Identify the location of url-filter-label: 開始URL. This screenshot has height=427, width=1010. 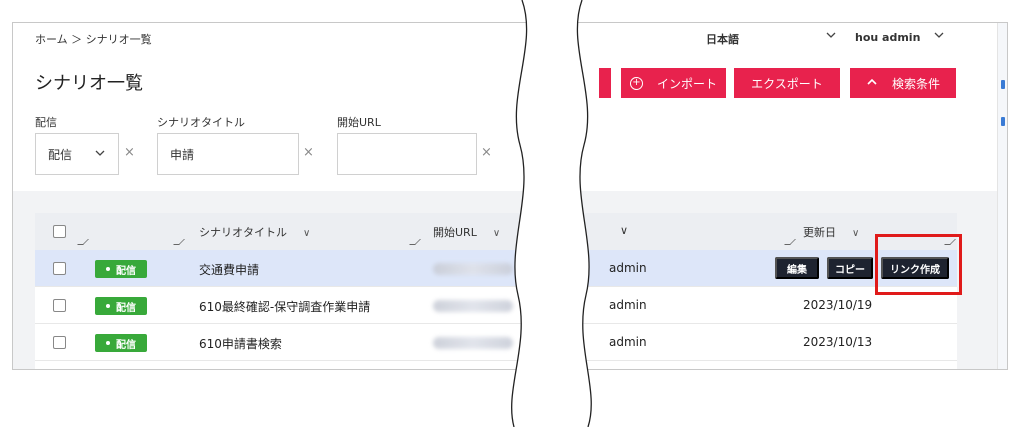
(359, 122).